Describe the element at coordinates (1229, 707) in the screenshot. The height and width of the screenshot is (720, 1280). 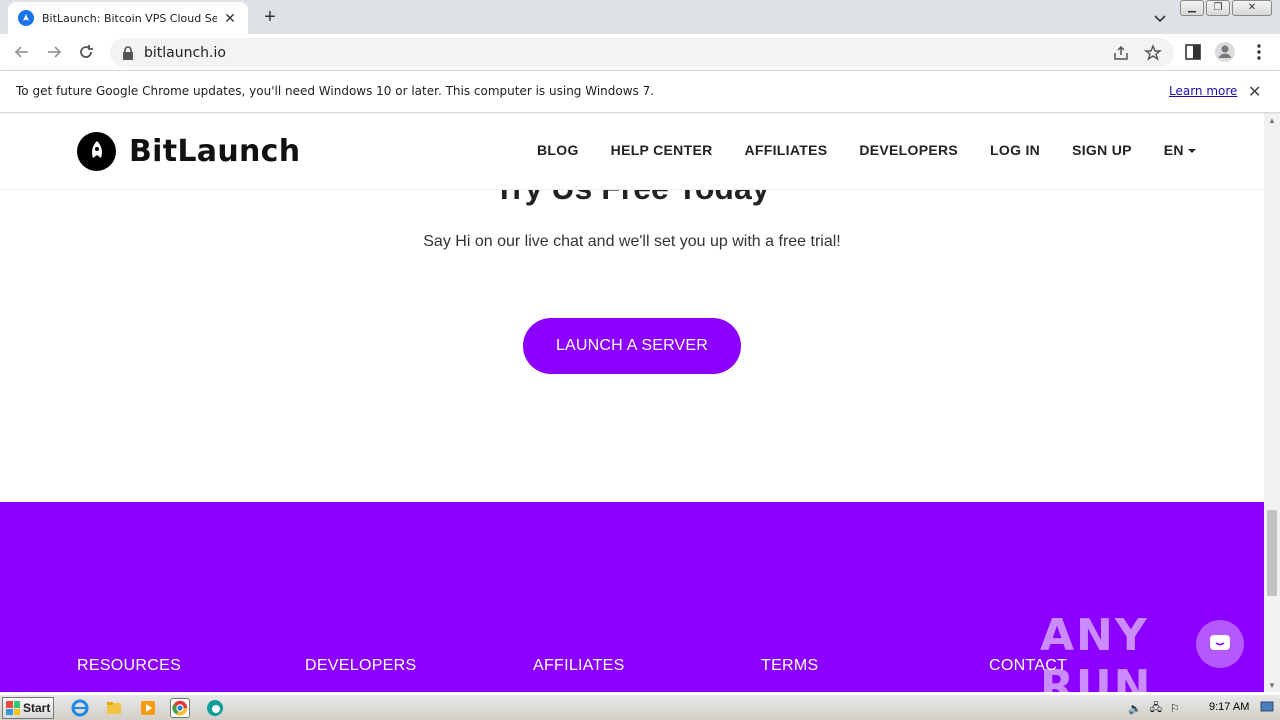
I see `taskbar-clock: 9:17 AM` at that location.